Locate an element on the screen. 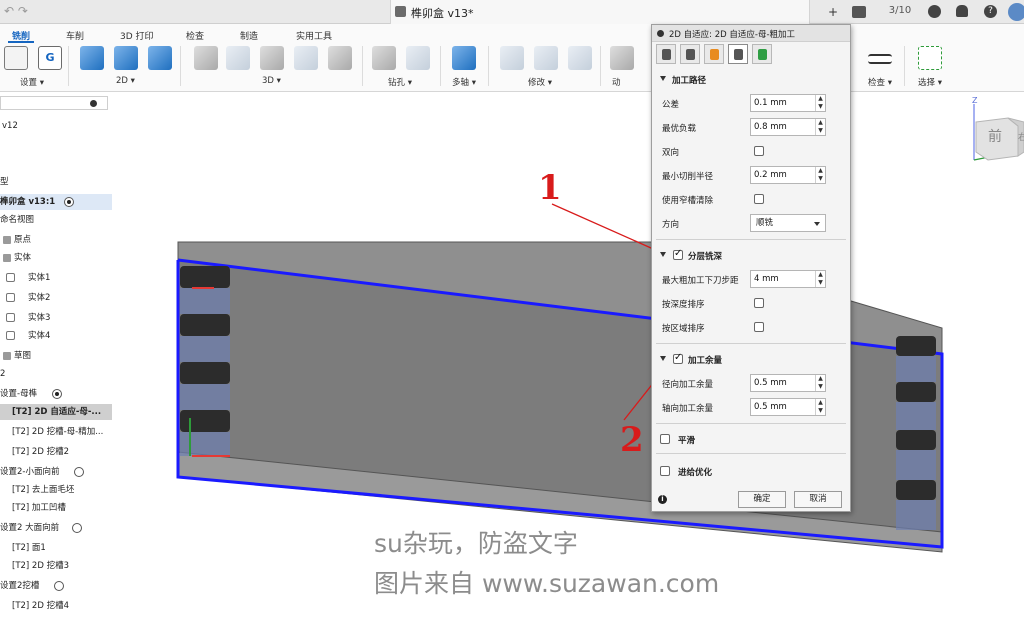  tab-fabrication: 制造 is located at coordinates (249, 35).